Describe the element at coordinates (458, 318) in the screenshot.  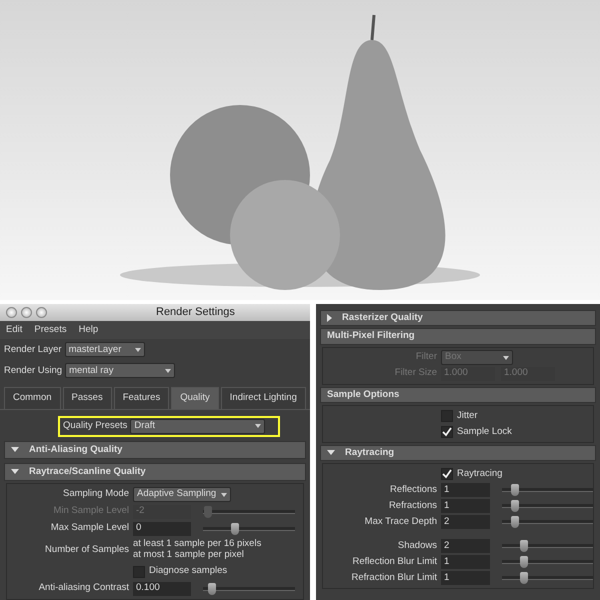
I see `section-header: Rasterizer Quality` at that location.